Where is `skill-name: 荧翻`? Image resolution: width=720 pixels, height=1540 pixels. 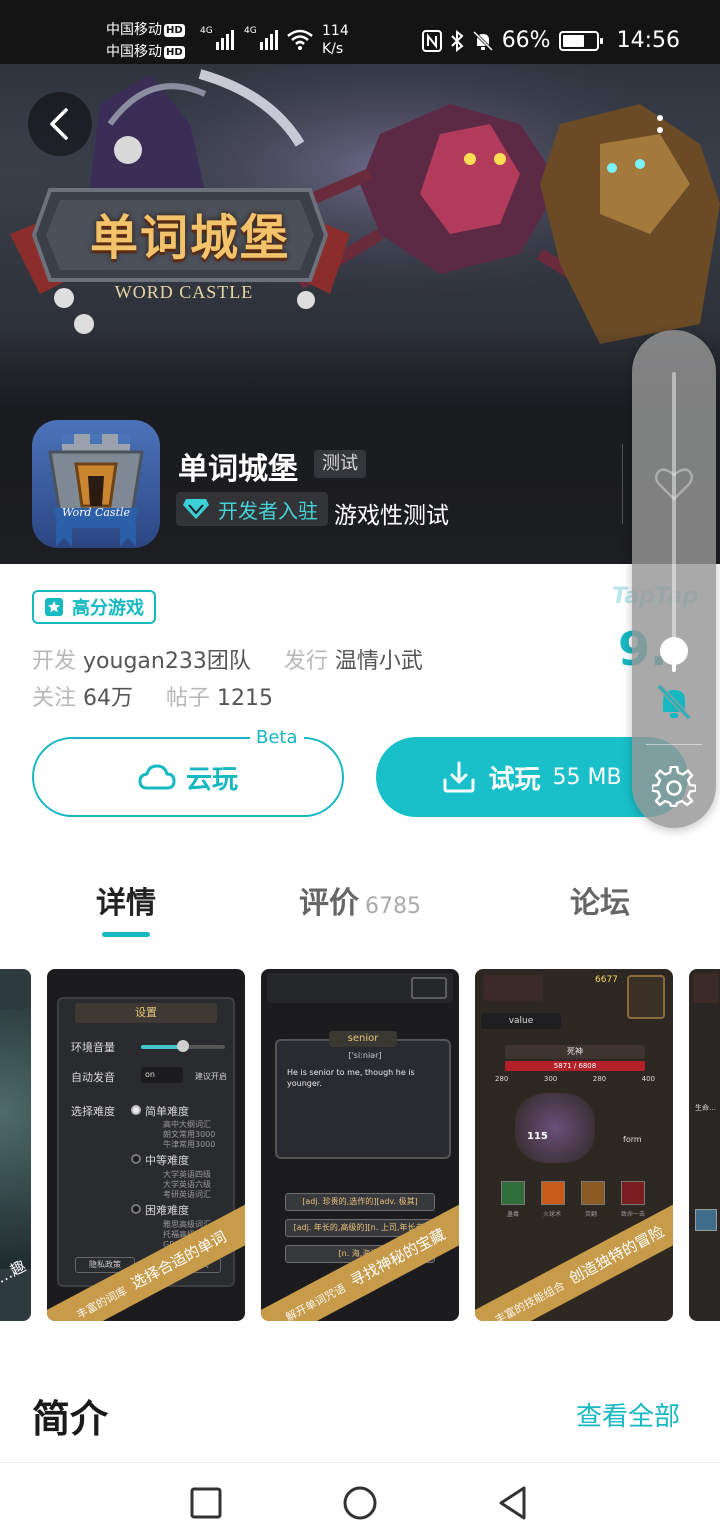 skill-name: 荧翻 is located at coordinates (591, 1214).